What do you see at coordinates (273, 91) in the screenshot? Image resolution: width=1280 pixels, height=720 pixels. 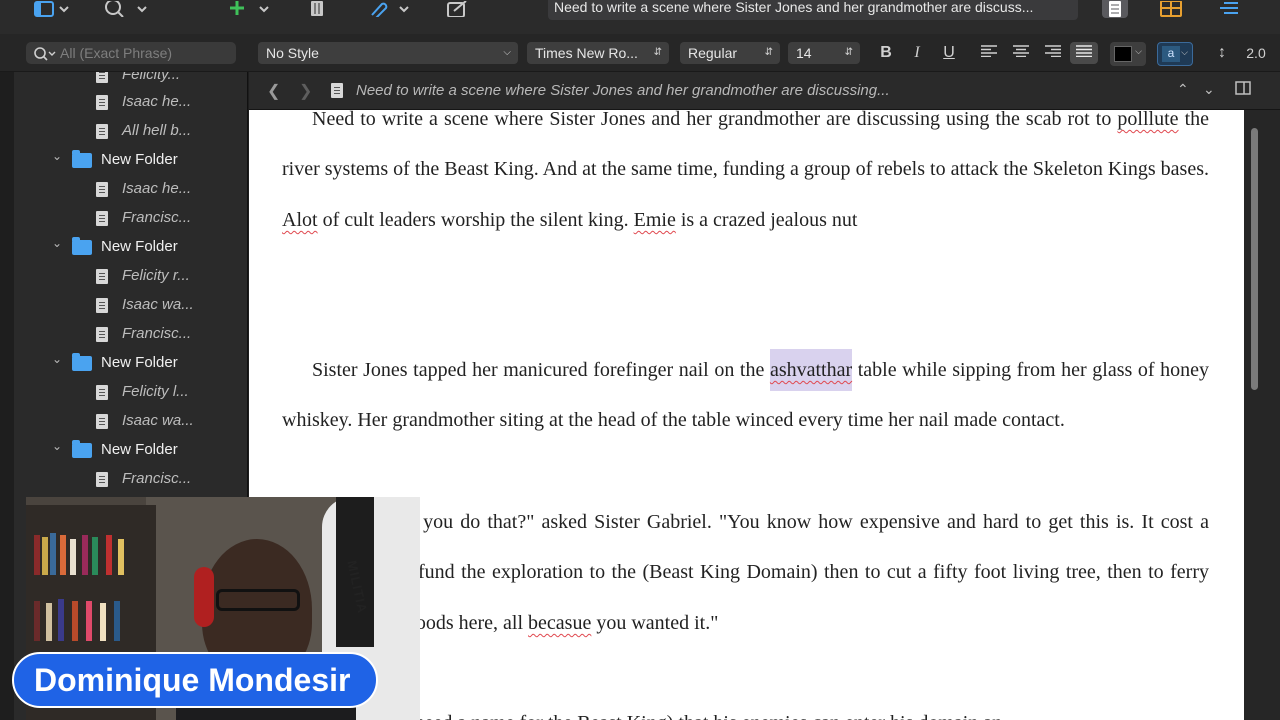 I see `back-arrow-icon: ❮` at bounding box center [273, 91].